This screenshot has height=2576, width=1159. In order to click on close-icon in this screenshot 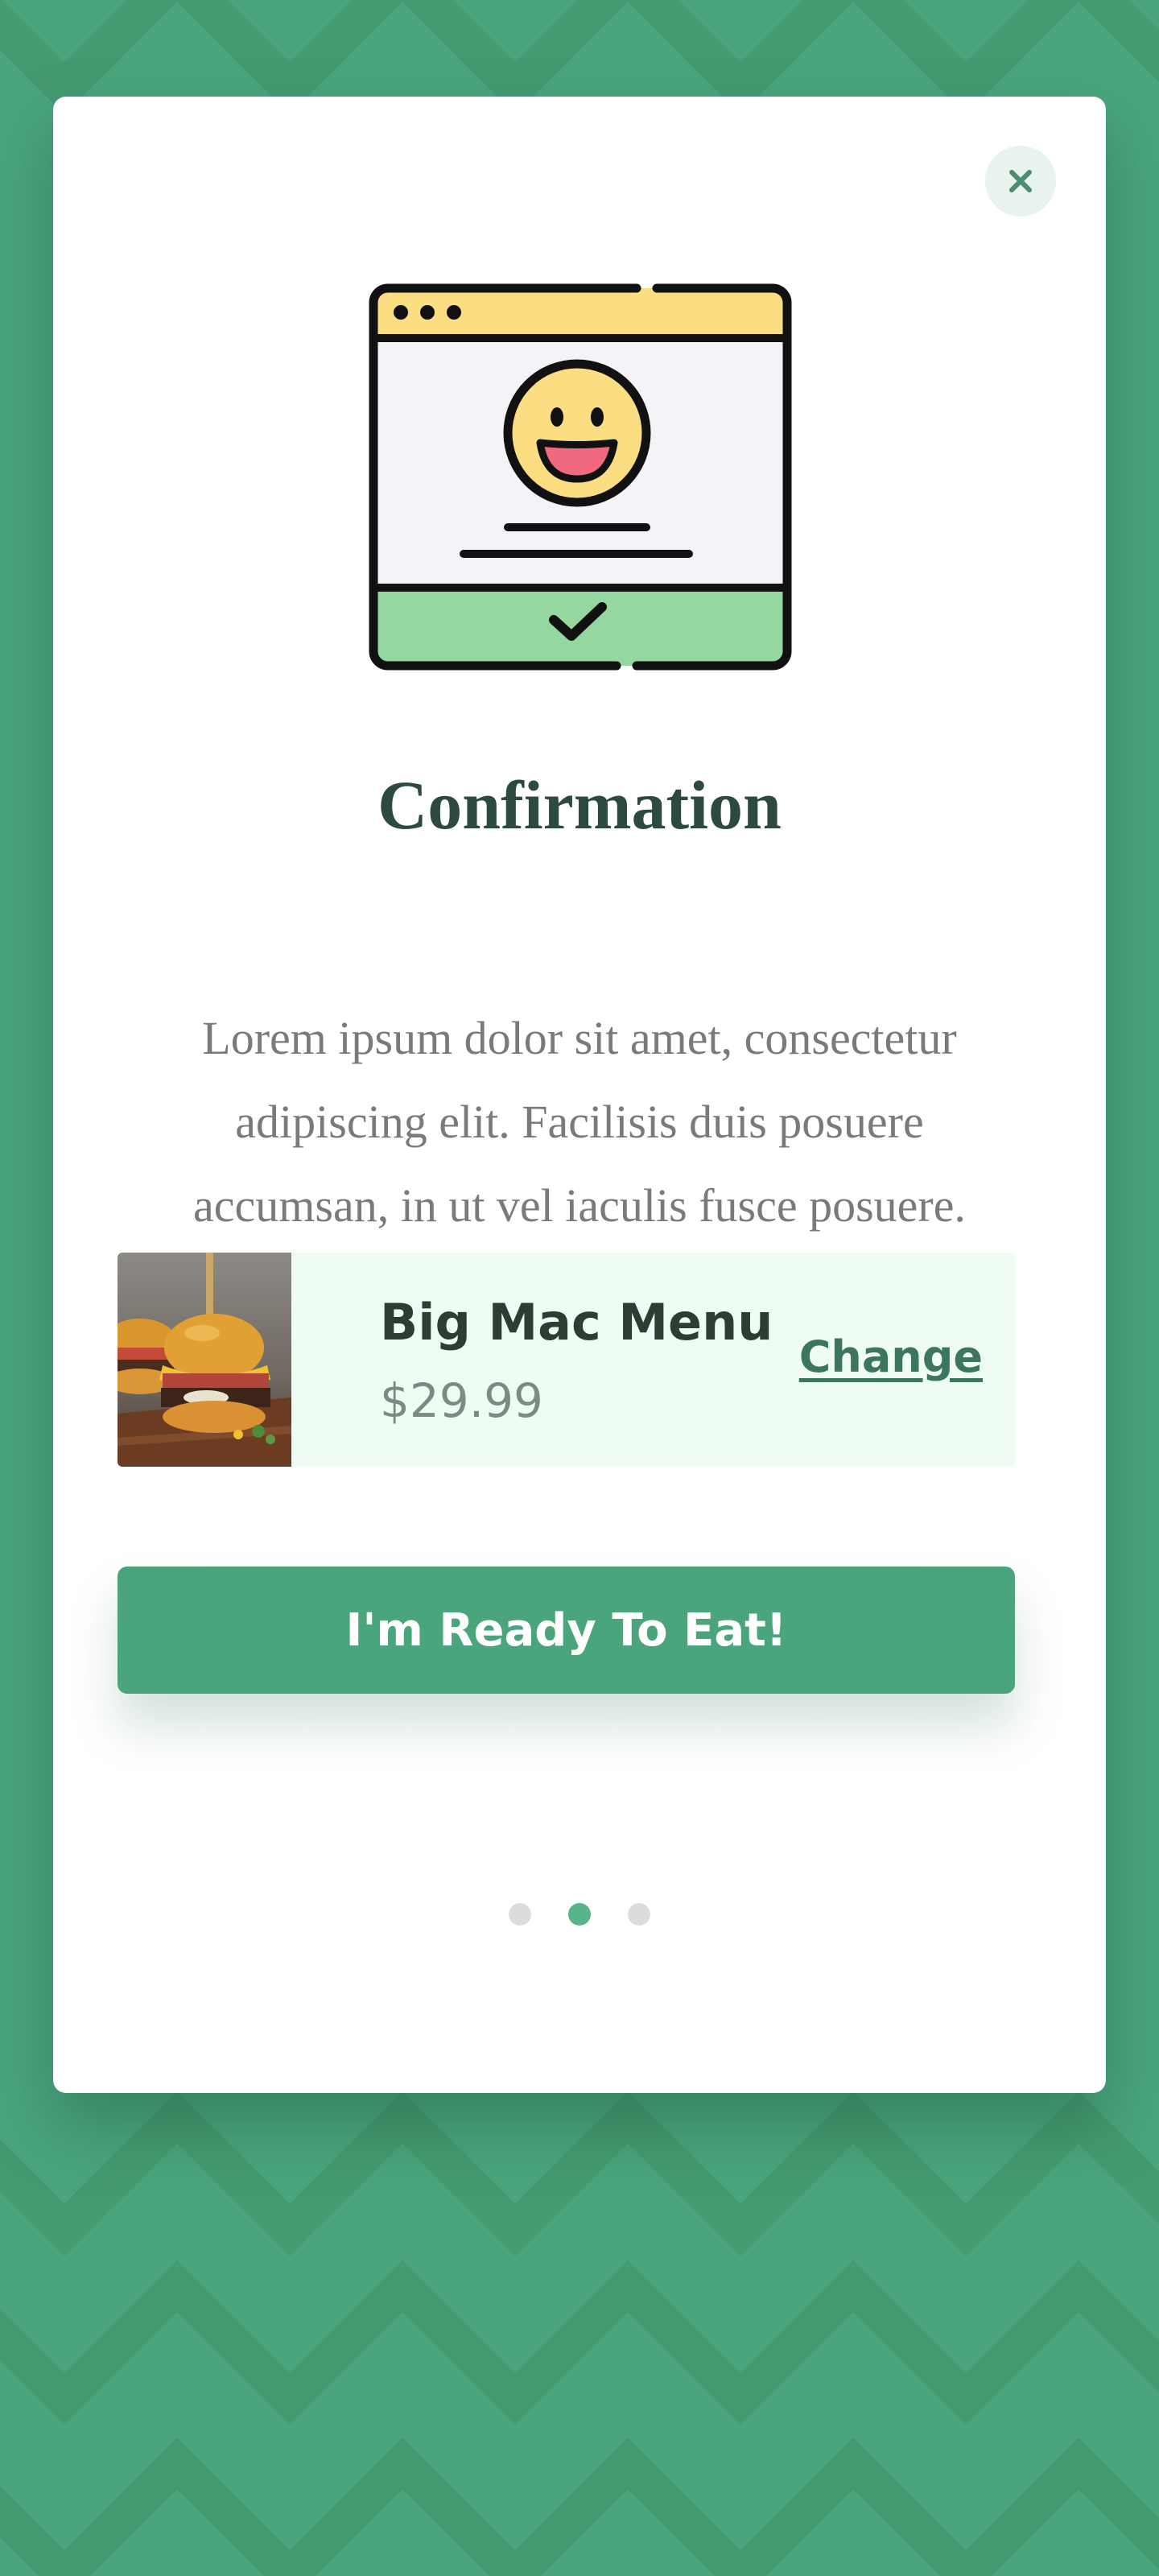, I will do `click(1020, 181)`.